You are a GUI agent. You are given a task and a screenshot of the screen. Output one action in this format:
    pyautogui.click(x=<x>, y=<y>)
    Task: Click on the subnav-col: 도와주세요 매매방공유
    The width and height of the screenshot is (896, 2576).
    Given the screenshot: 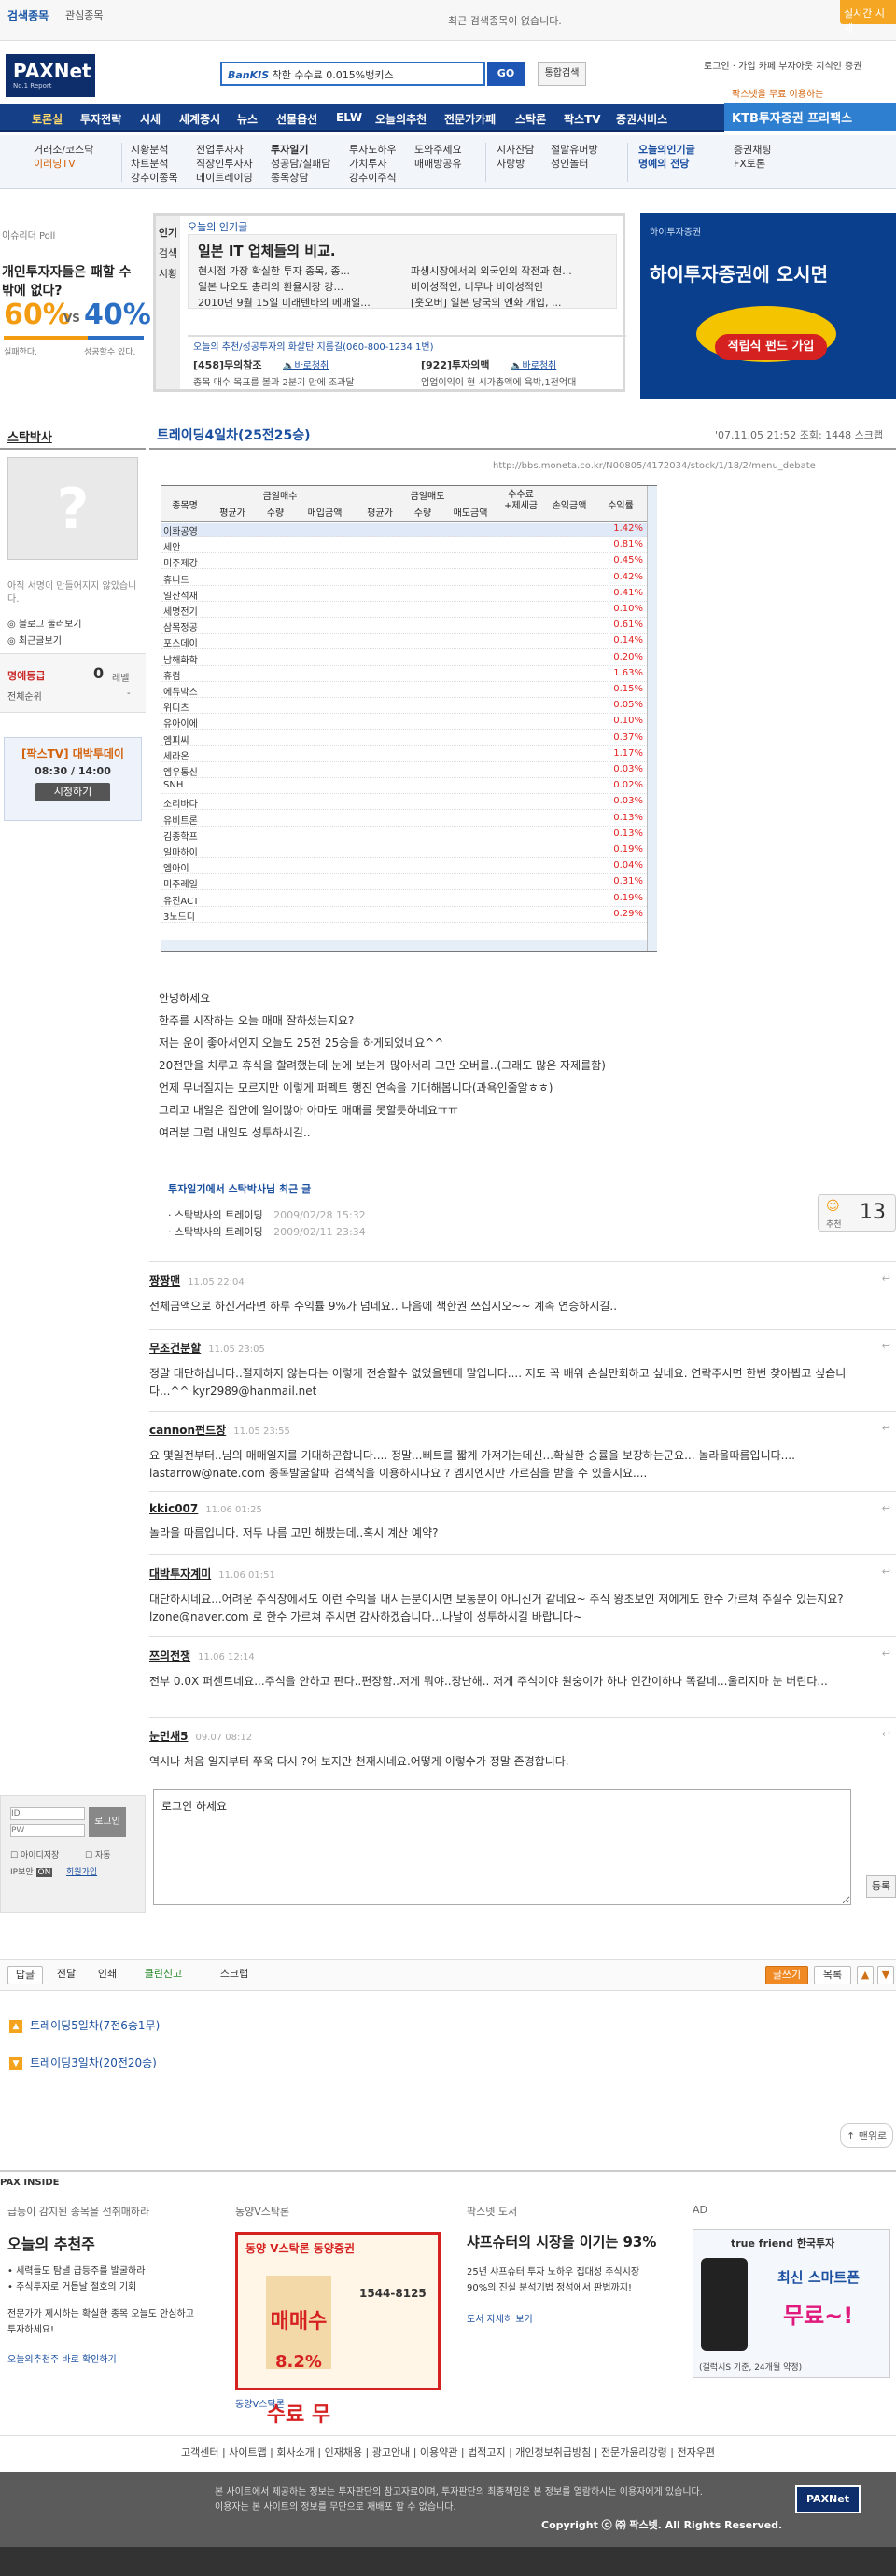 What is the action you would take?
    pyautogui.click(x=438, y=157)
    